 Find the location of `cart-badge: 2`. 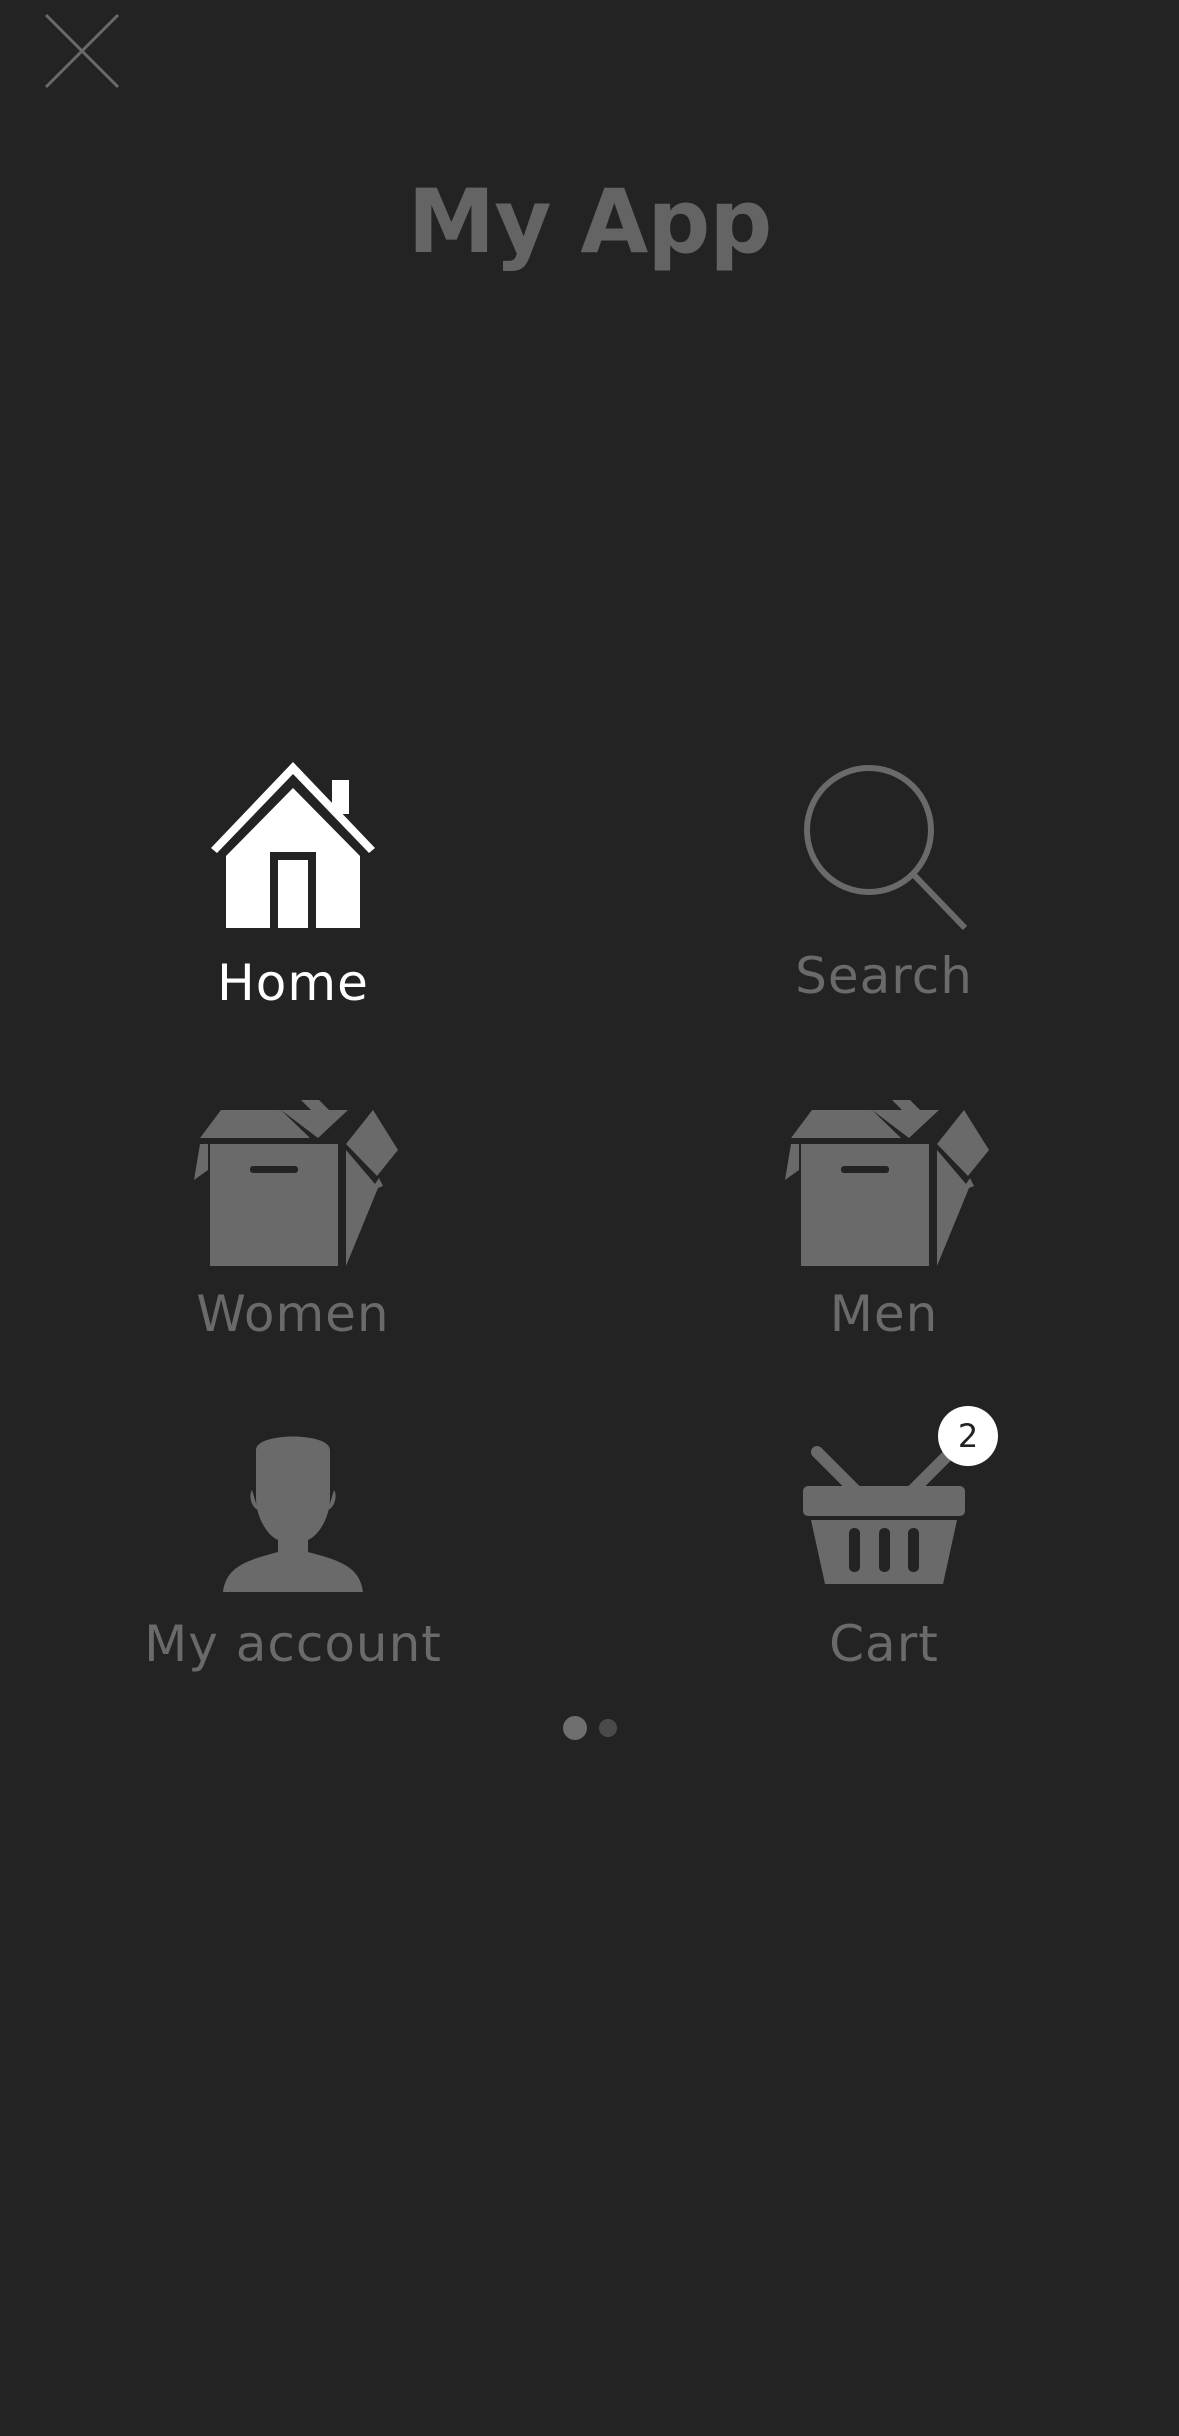

cart-badge: 2 is located at coordinates (968, 1436).